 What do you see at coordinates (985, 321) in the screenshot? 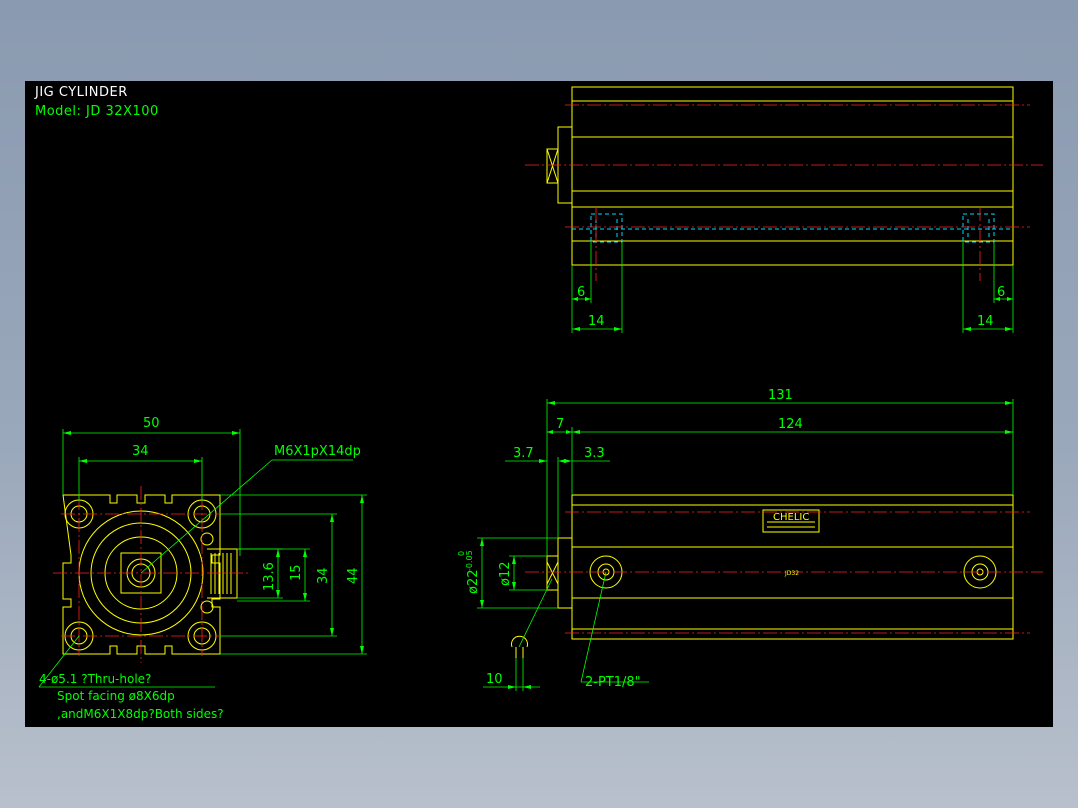
I see `dim-14-right: 14` at bounding box center [985, 321].